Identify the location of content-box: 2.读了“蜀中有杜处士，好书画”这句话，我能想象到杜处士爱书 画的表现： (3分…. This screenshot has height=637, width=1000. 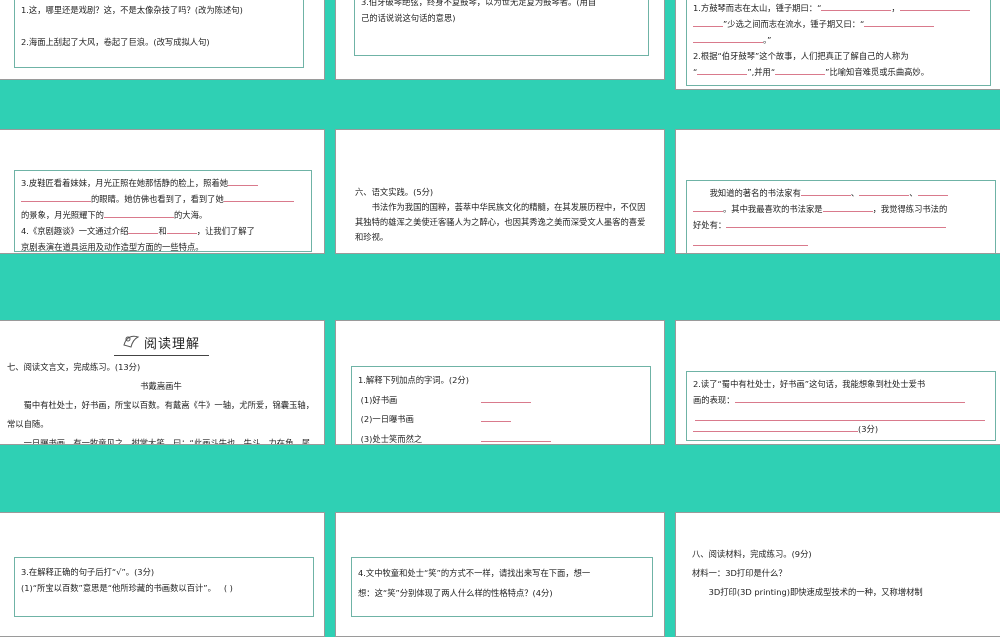
(841, 406).